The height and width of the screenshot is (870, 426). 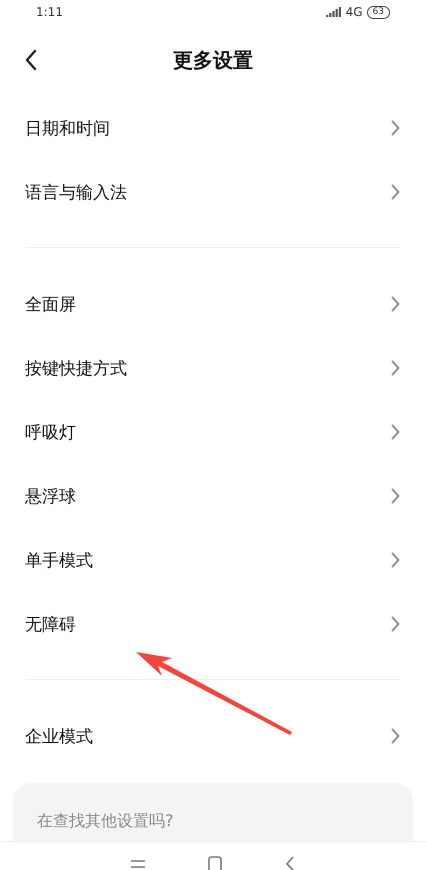 I want to click on network-label: 4G, so click(x=354, y=12).